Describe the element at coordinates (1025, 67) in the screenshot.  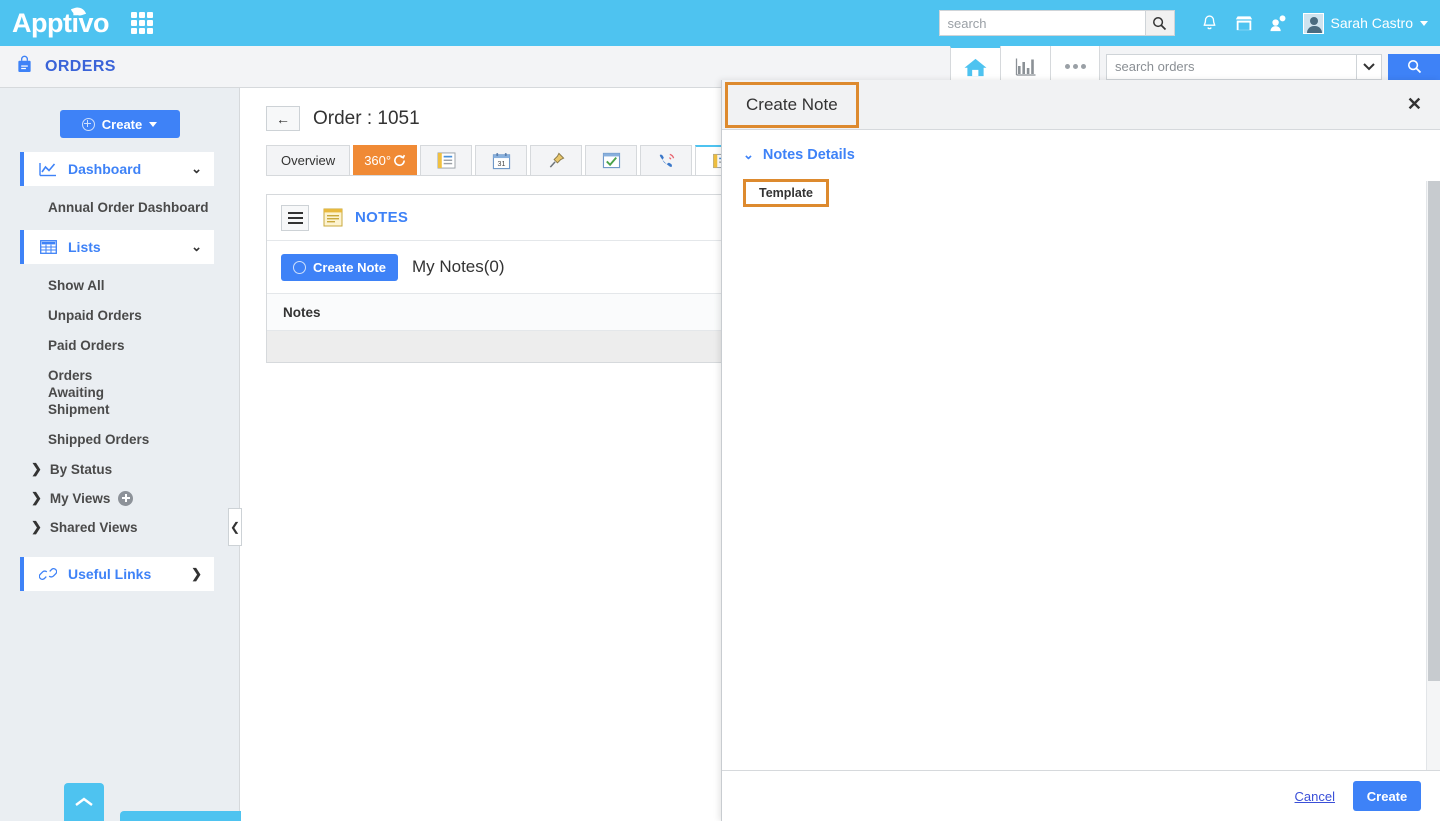
I see `bar-chart-icon` at that location.